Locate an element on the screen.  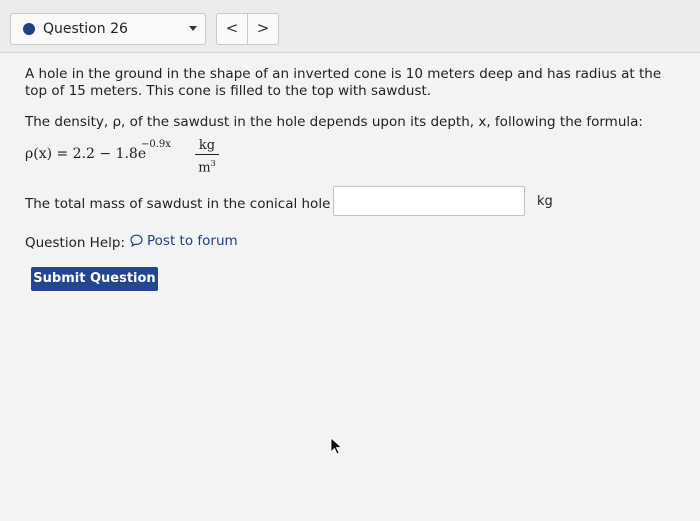
formula-exponent: −0.9x is located at coordinates (156, 144).